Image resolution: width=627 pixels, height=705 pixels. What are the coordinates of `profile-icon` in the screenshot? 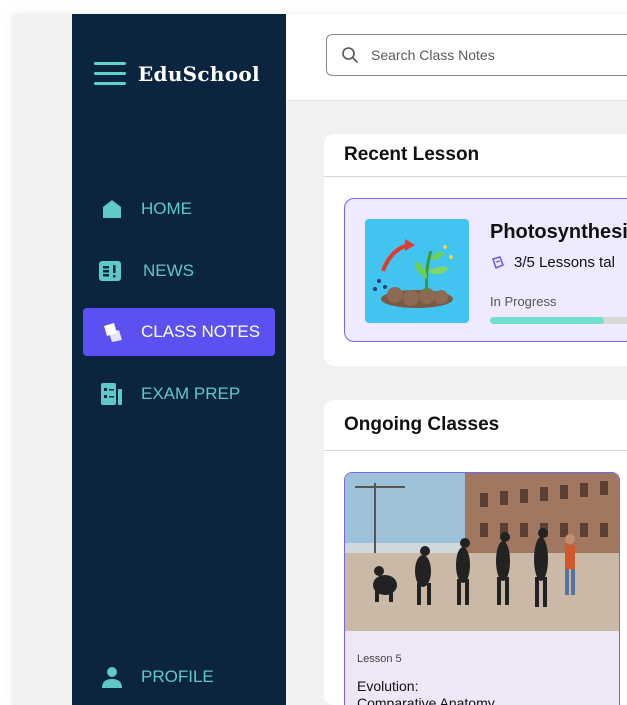 It's located at (112, 677).